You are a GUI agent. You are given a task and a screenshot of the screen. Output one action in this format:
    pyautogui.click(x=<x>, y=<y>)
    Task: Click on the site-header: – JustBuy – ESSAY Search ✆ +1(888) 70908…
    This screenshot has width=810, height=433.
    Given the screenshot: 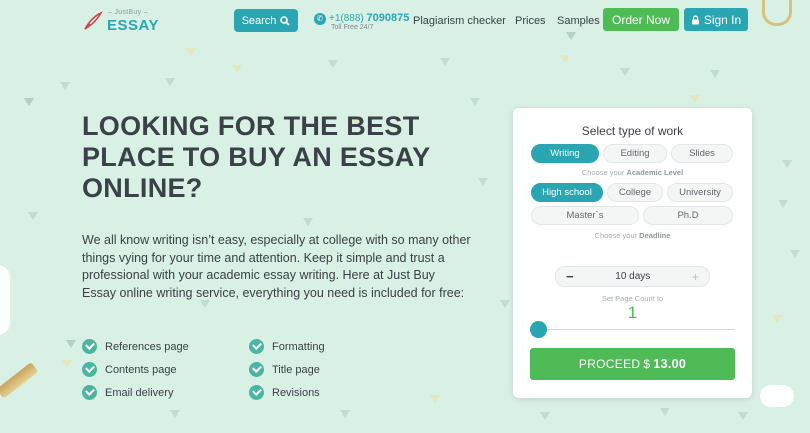 What is the action you would take?
    pyautogui.click(x=405, y=20)
    